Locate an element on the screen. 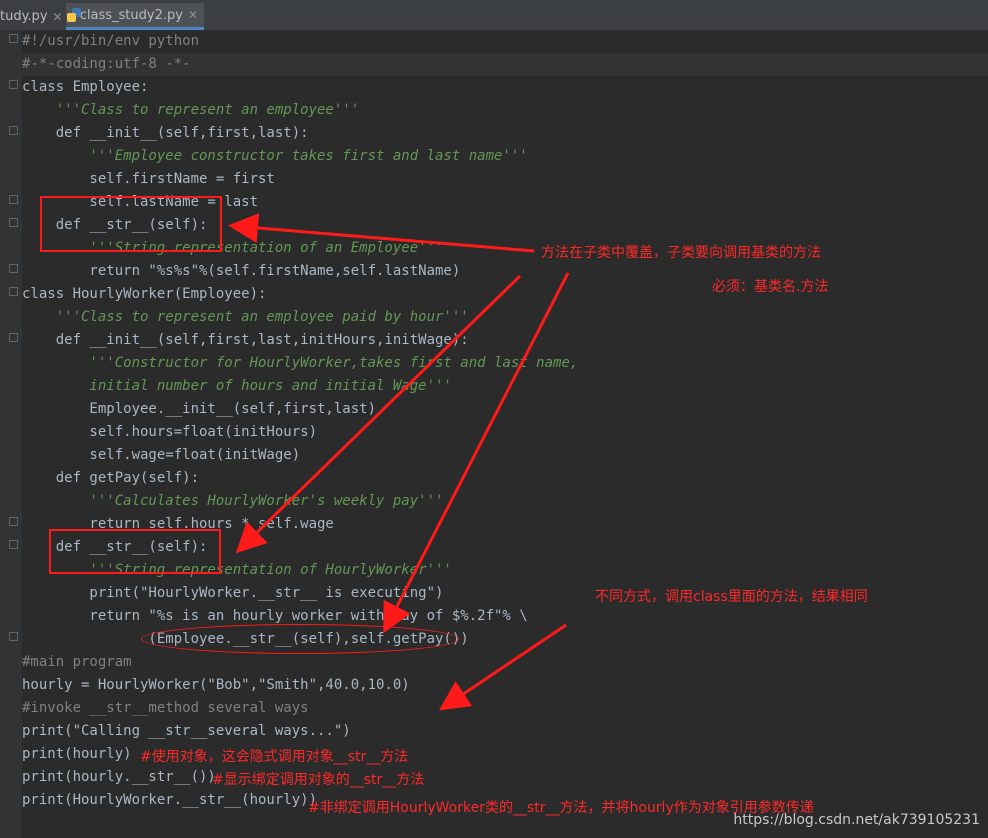 The width and height of the screenshot is (988, 838). arrow-to-base-str is located at coordinates (381, 233).